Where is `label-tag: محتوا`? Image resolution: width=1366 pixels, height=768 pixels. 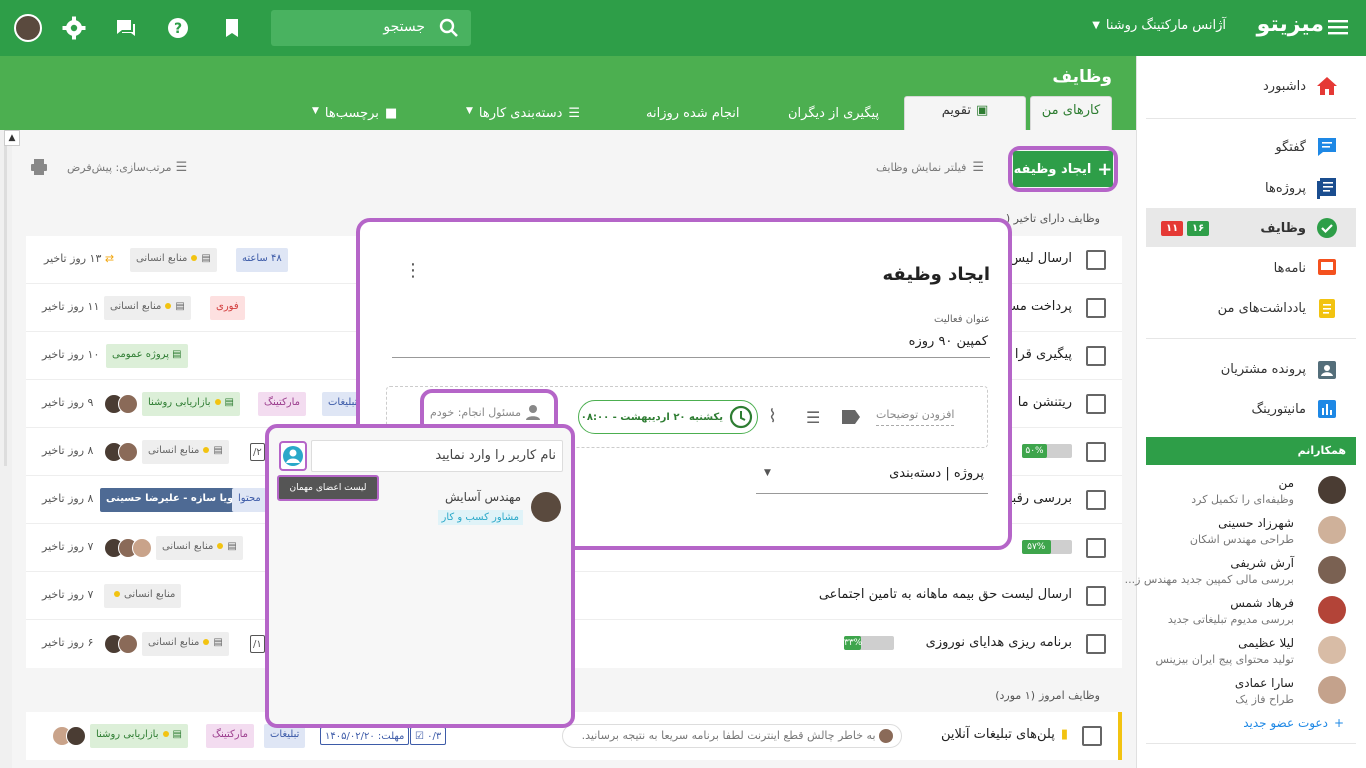
label-tag: محتوا is located at coordinates (249, 500).